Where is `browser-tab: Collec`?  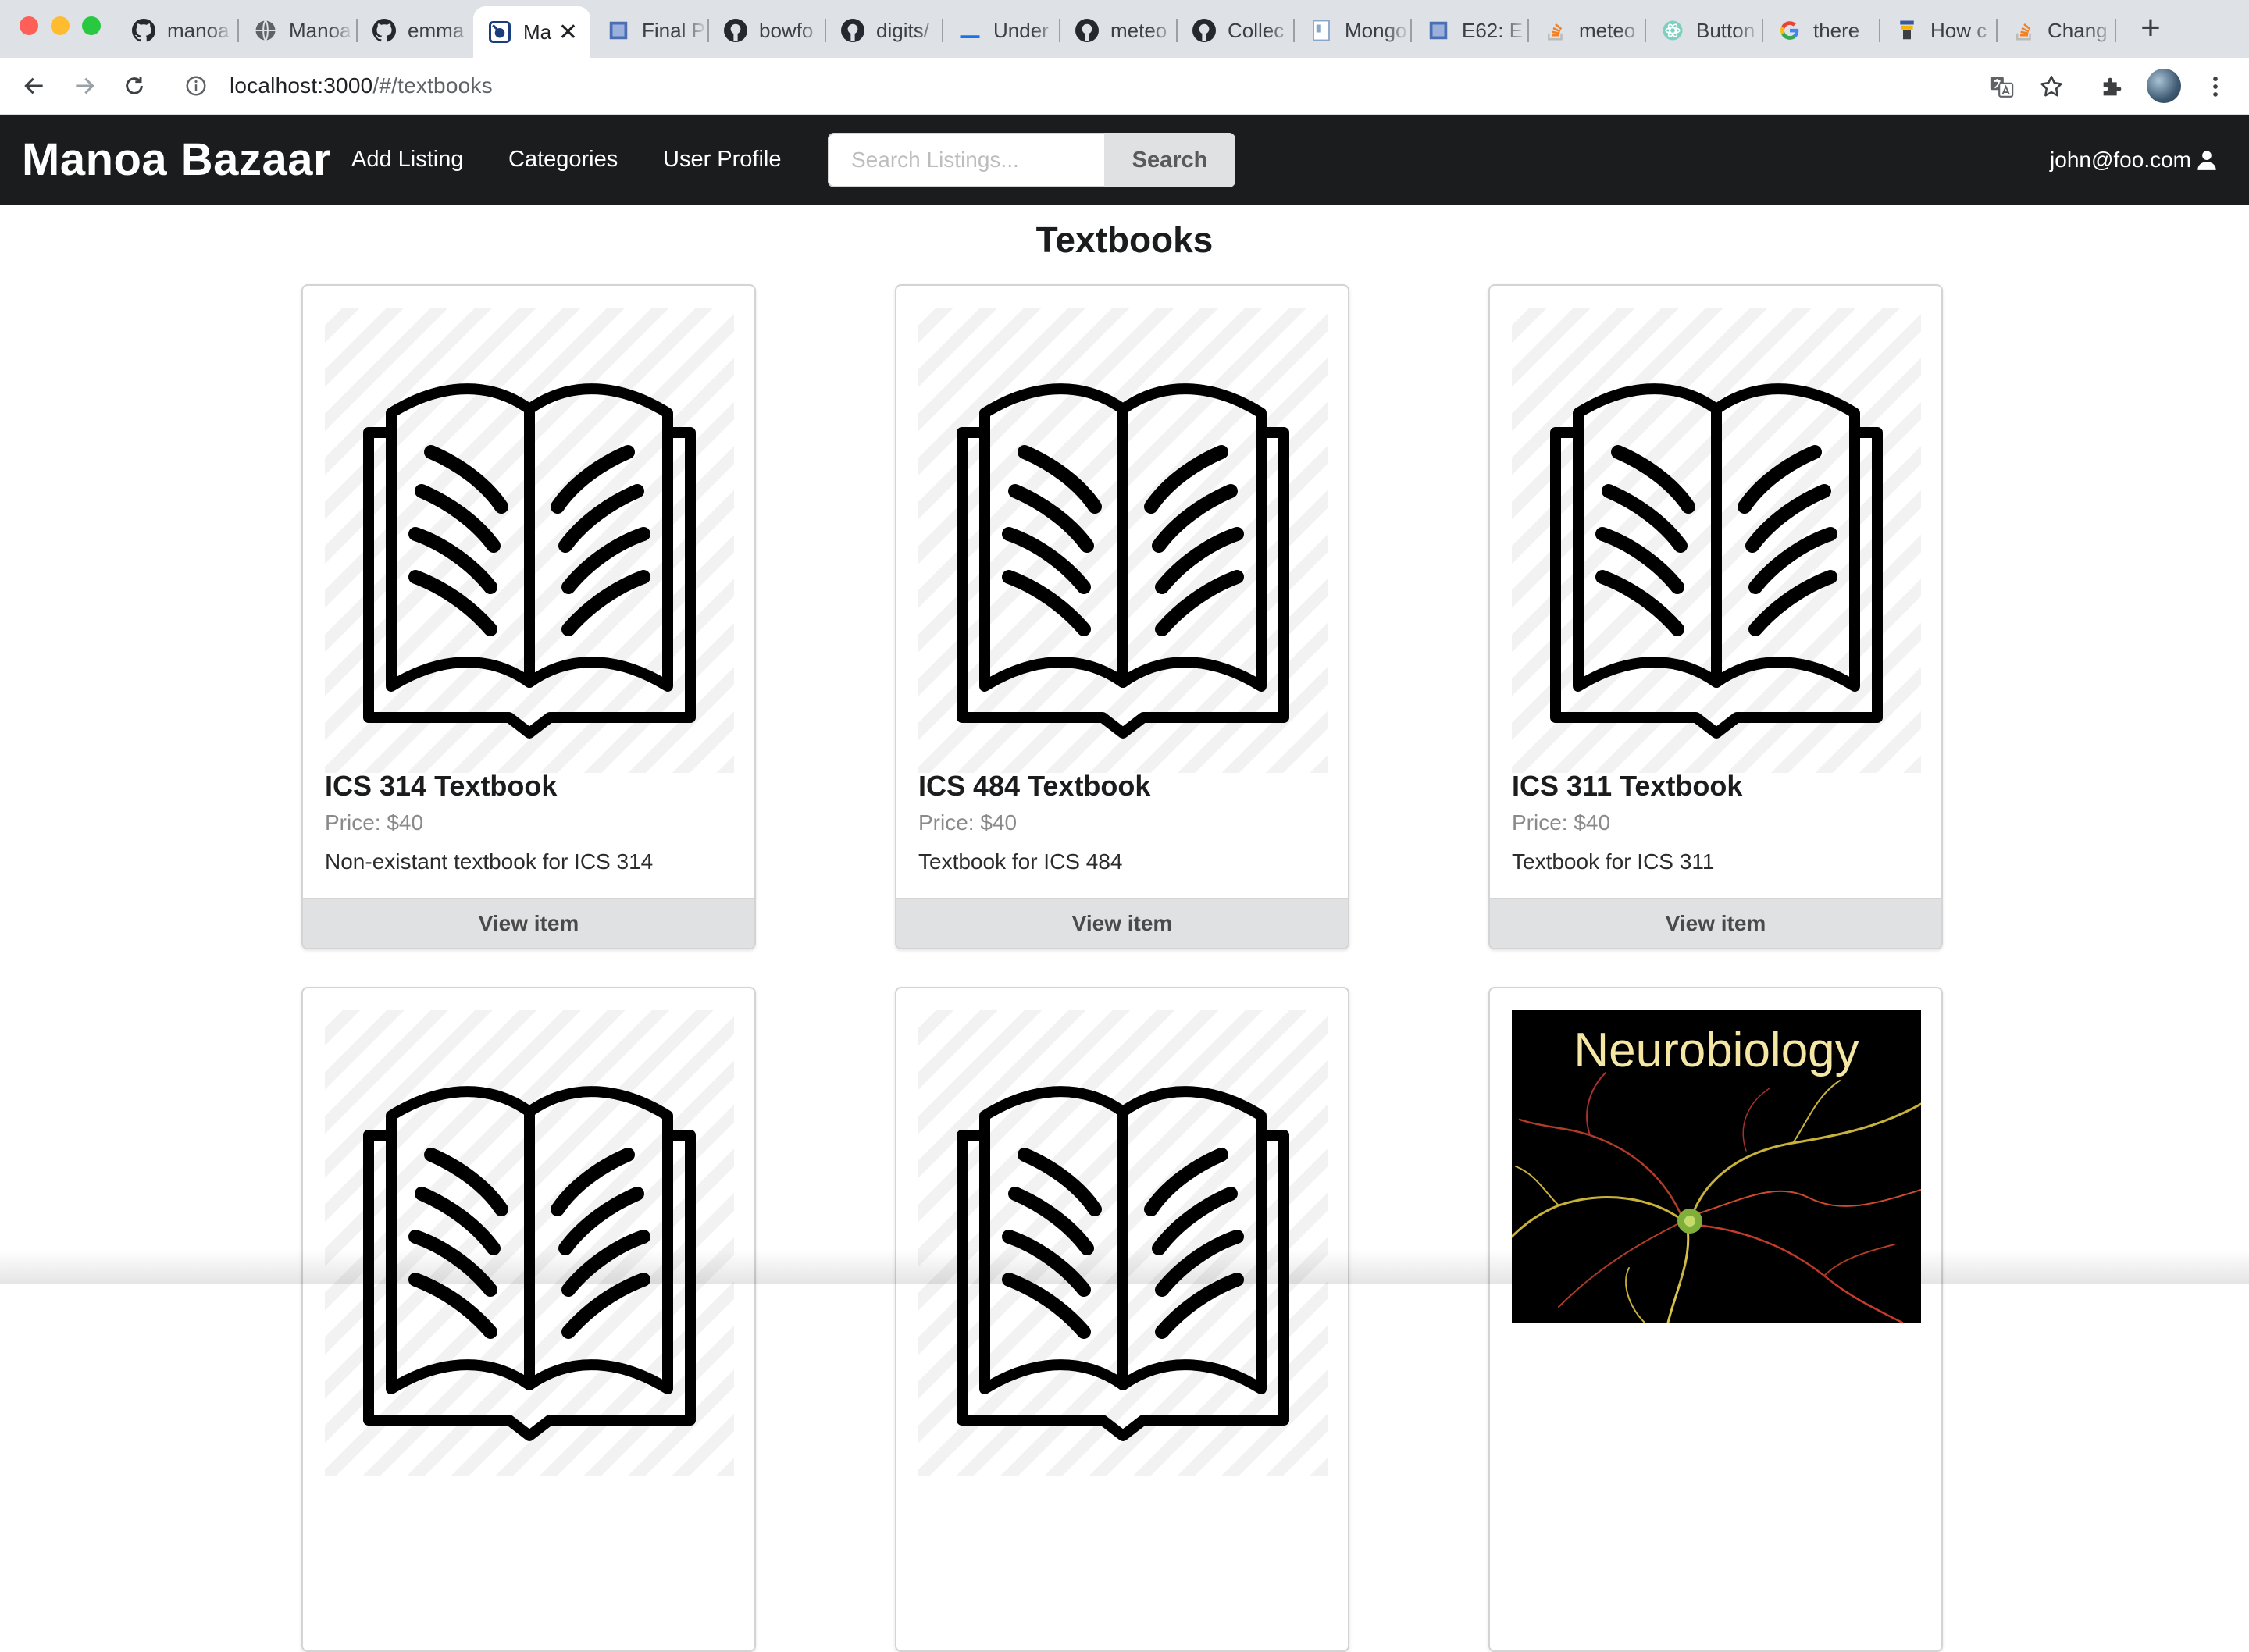
browser-tab: Collec is located at coordinates (1235, 31).